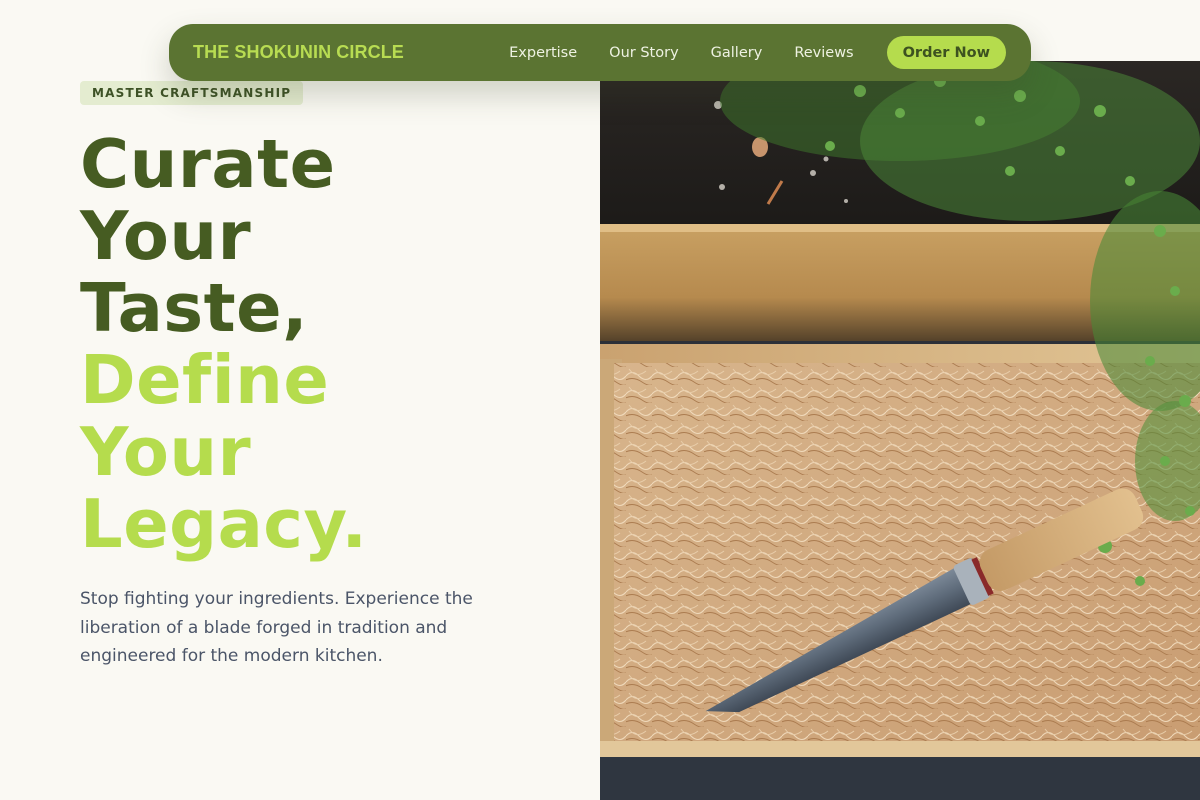  Describe the element at coordinates (166, 236) in the screenshot. I see `headline-line: Your` at that location.